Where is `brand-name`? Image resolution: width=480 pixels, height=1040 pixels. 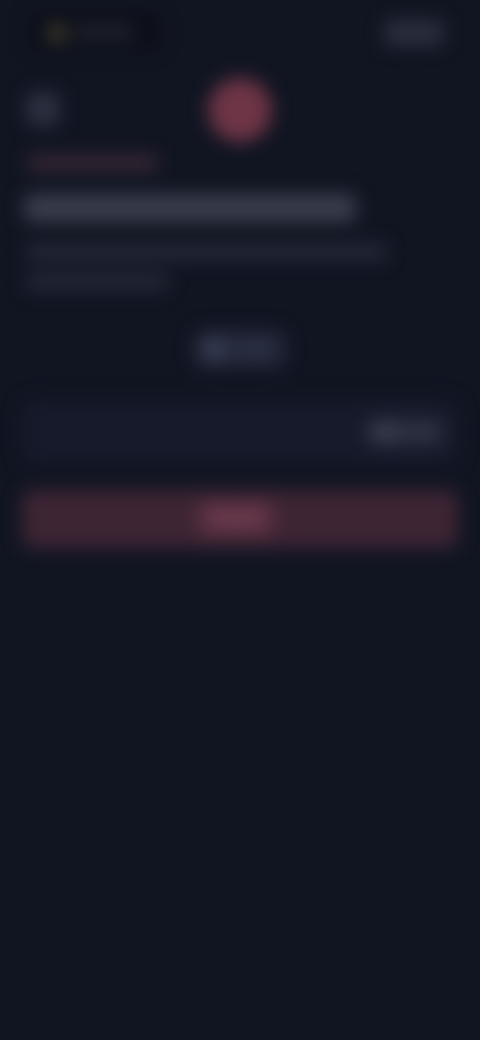
brand-name is located at coordinates (104, 32).